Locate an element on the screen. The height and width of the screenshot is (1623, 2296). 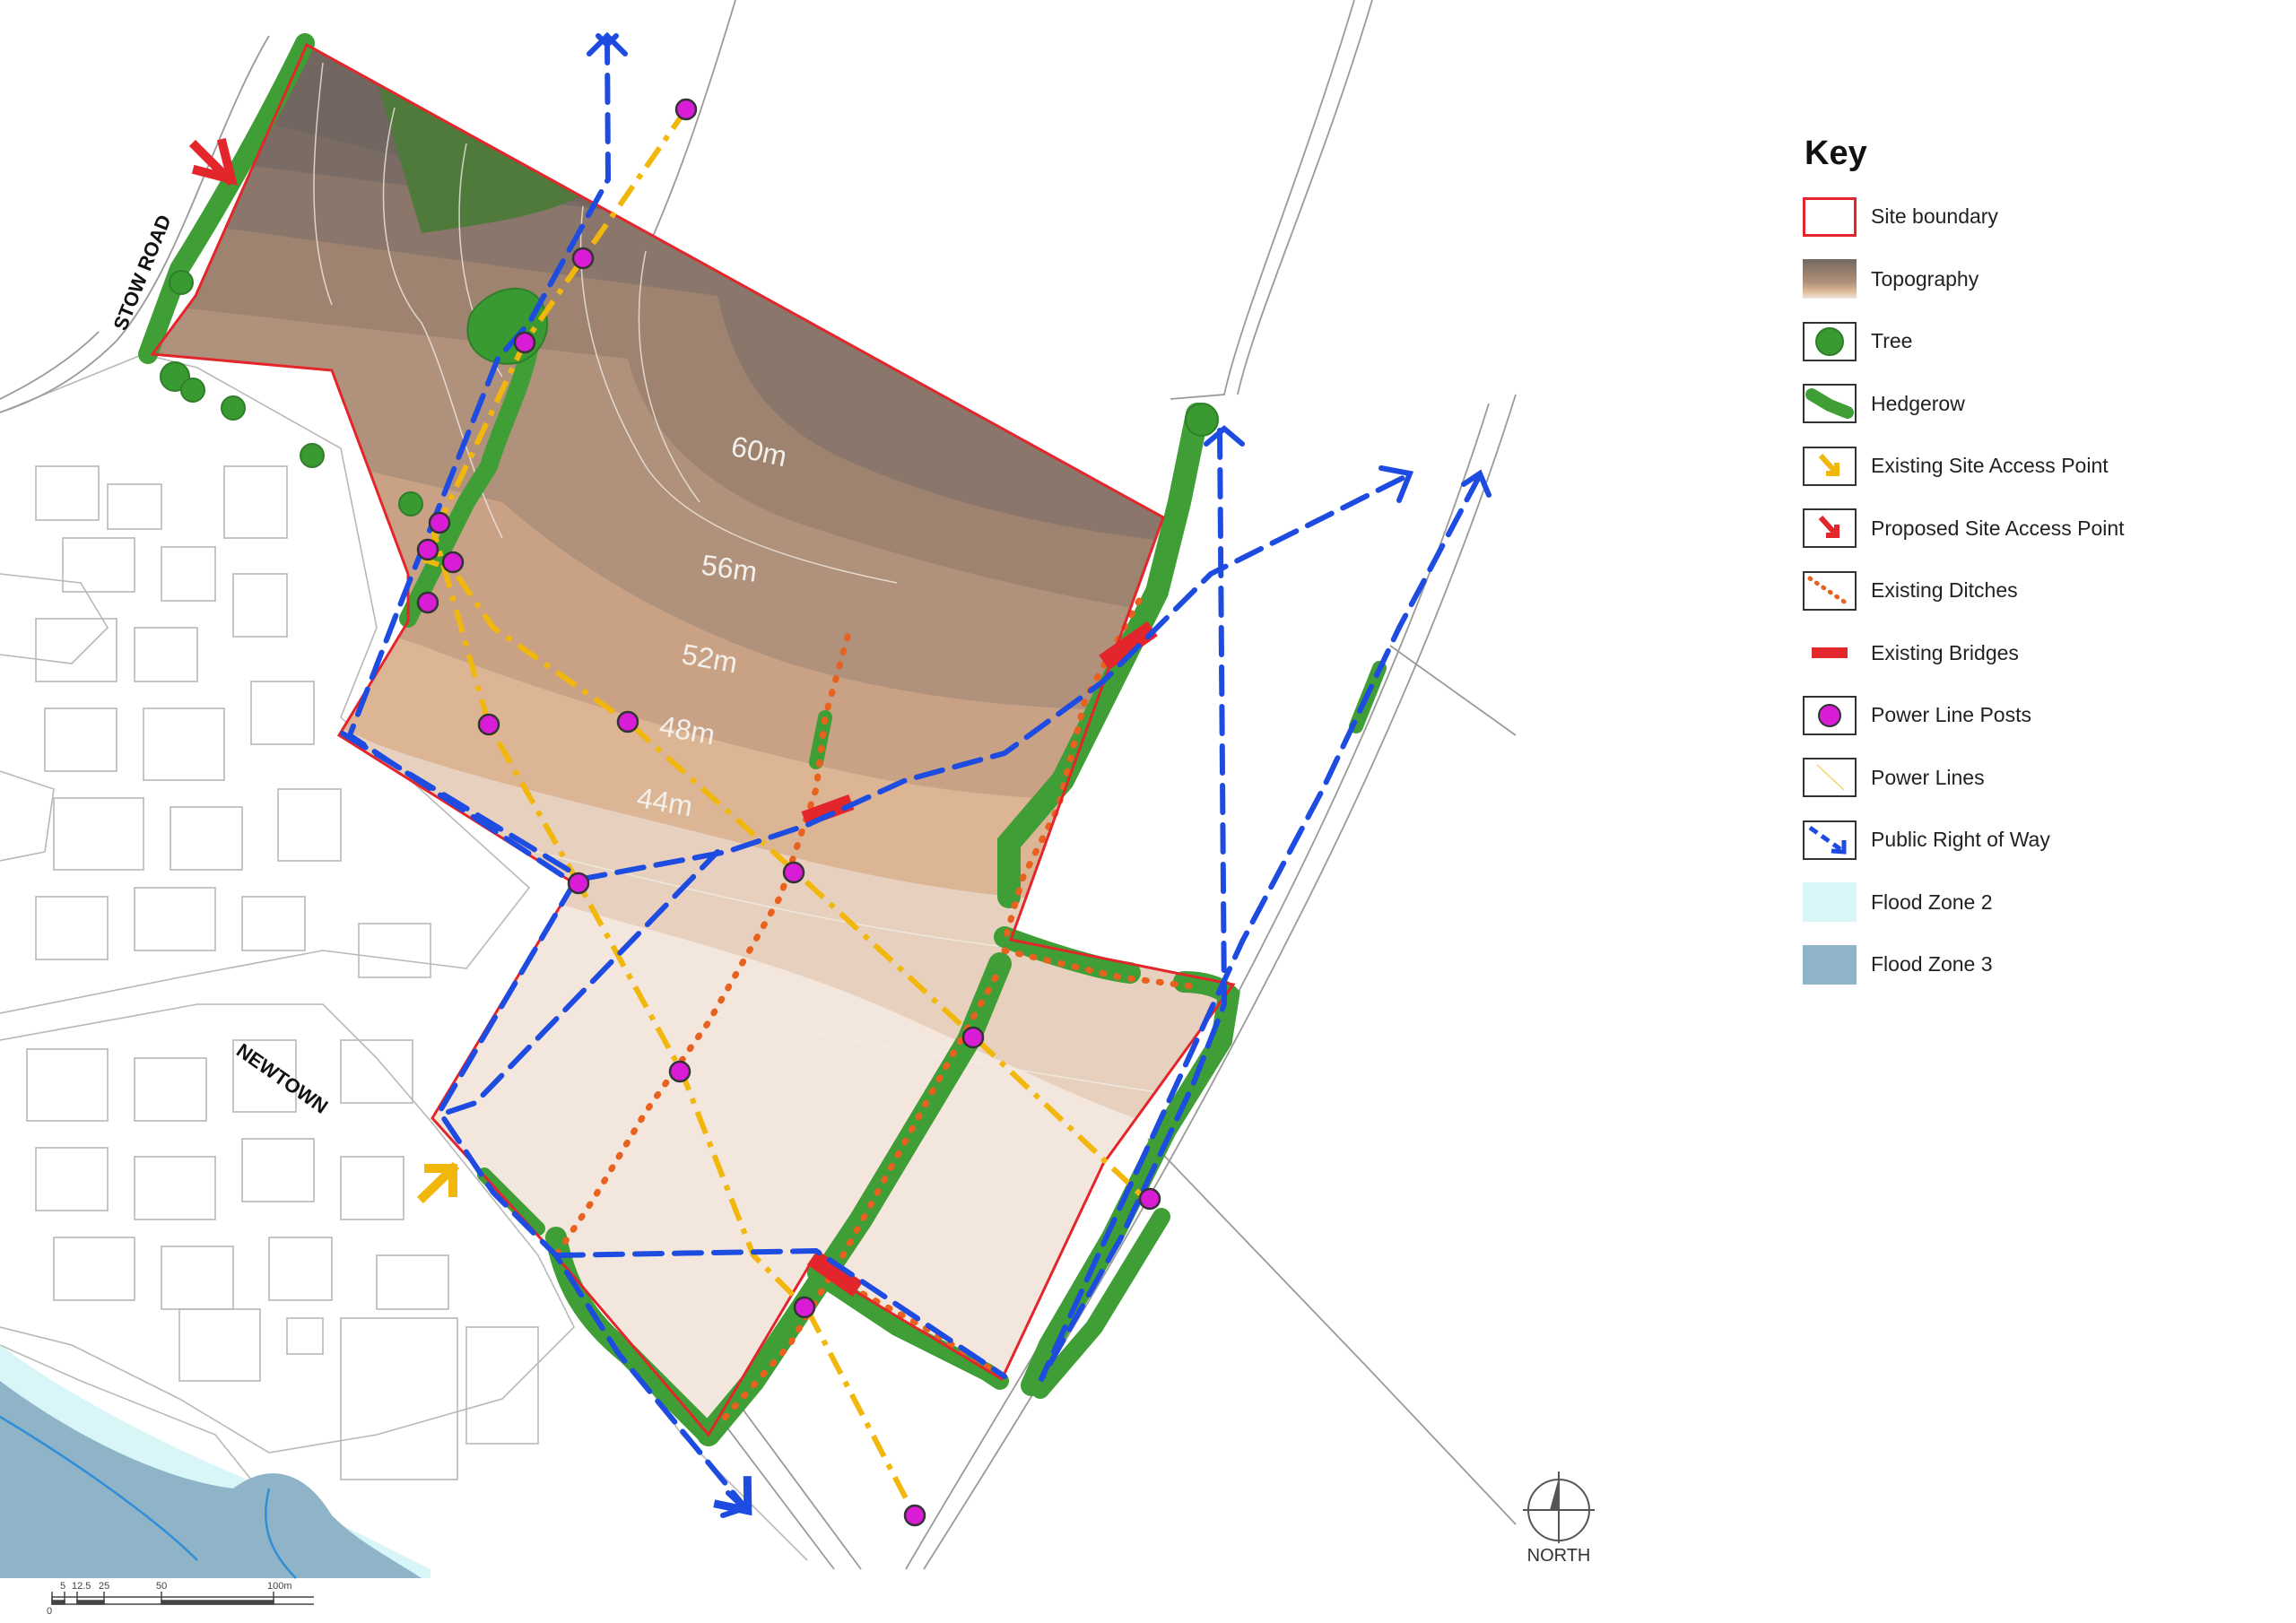
key-item-power-line-posts: Power Line Posts is located at coordinates (2036, 715).